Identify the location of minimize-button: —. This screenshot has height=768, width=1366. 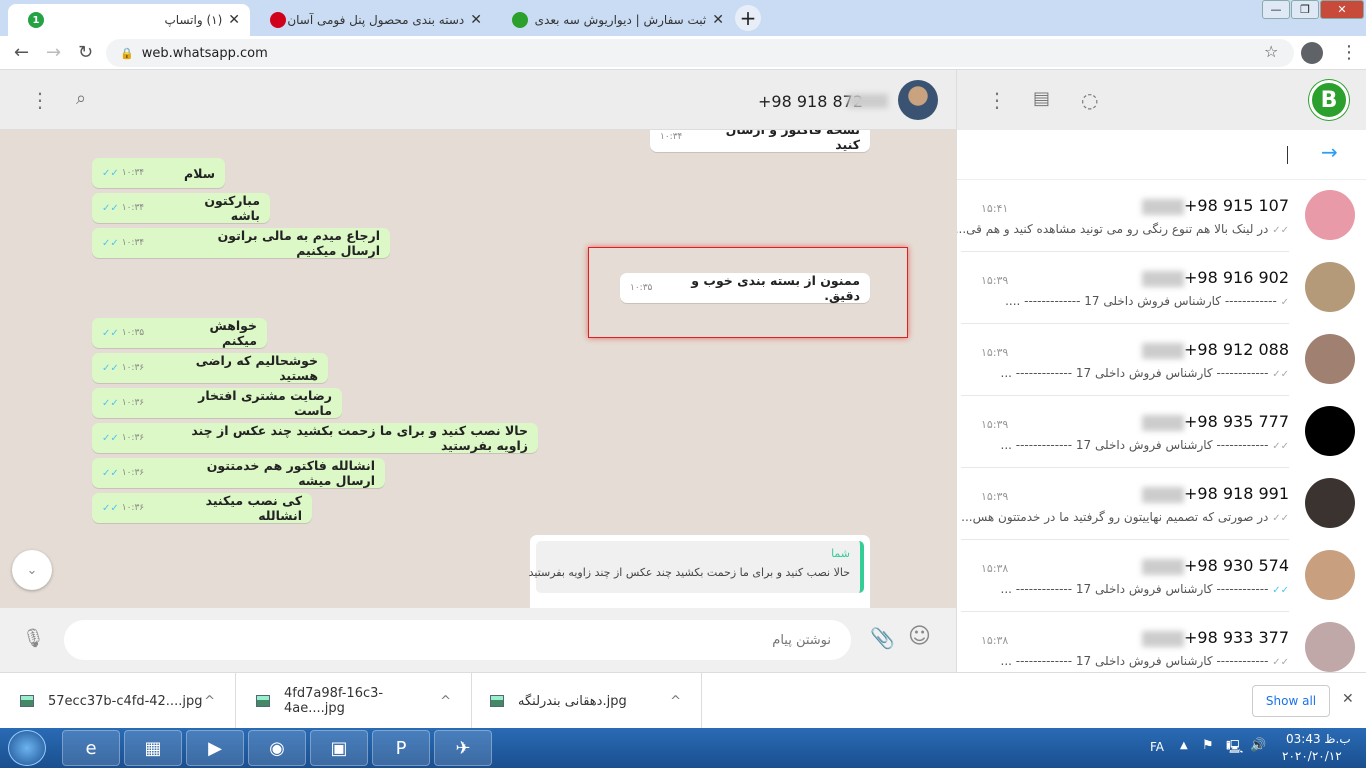
(1276, 9).